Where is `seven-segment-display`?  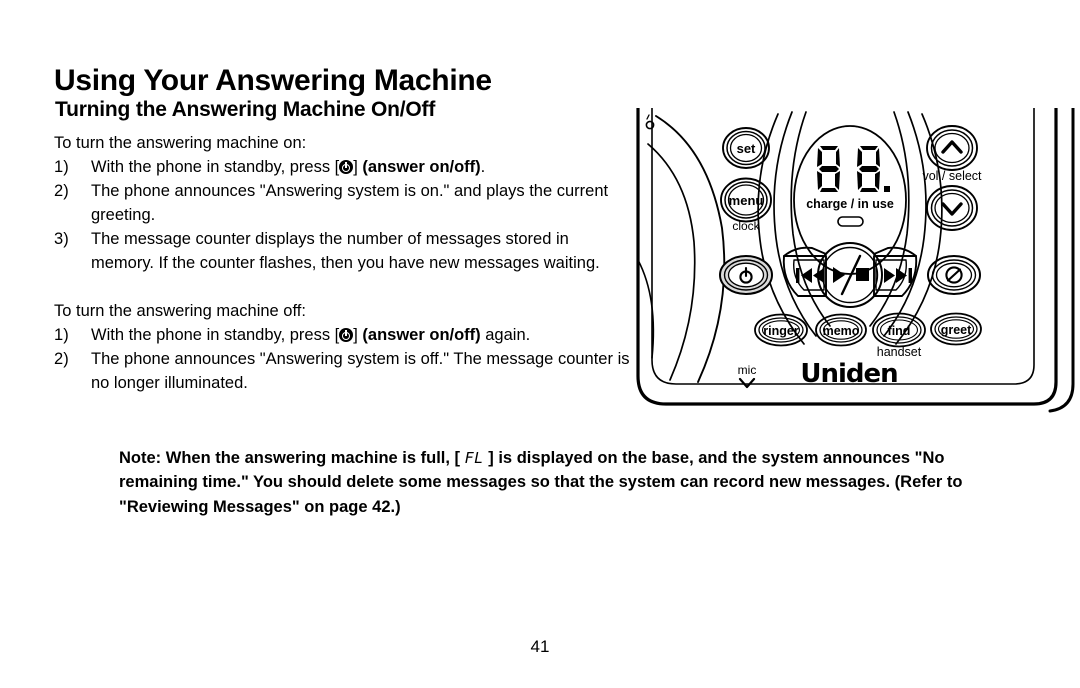 seven-segment-display is located at coordinates (853, 169).